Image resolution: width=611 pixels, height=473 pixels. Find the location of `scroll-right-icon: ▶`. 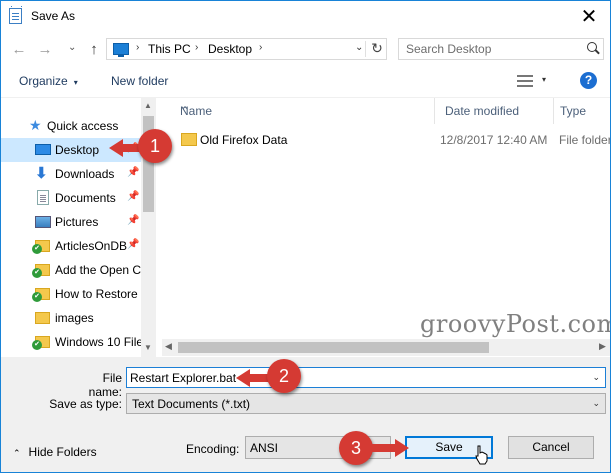

scroll-right-icon: ▶ is located at coordinates (602, 346).